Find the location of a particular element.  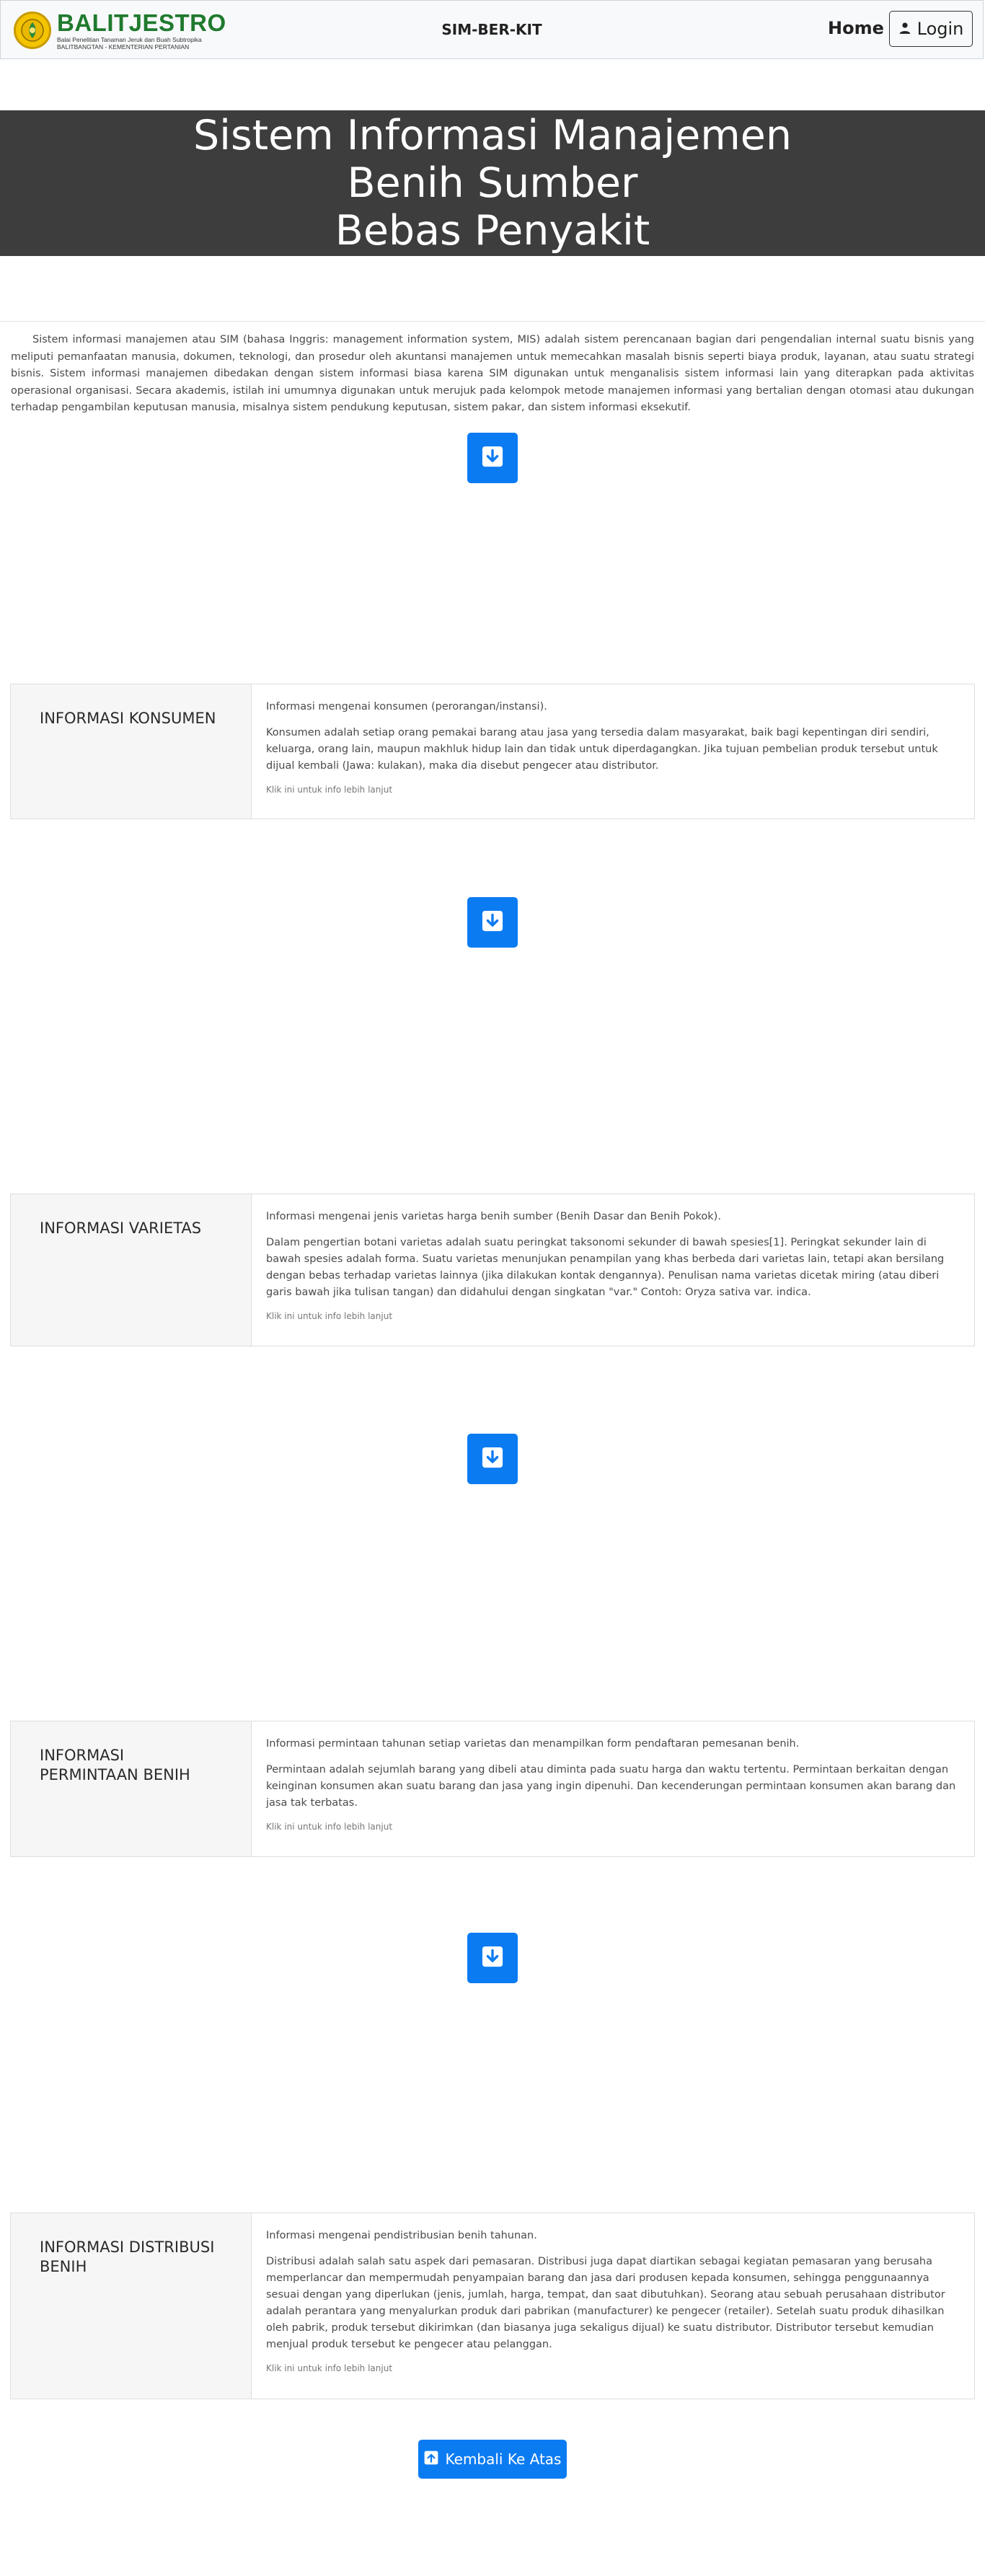

hero-title-line-2: Benih Sumber is located at coordinates (492, 183).